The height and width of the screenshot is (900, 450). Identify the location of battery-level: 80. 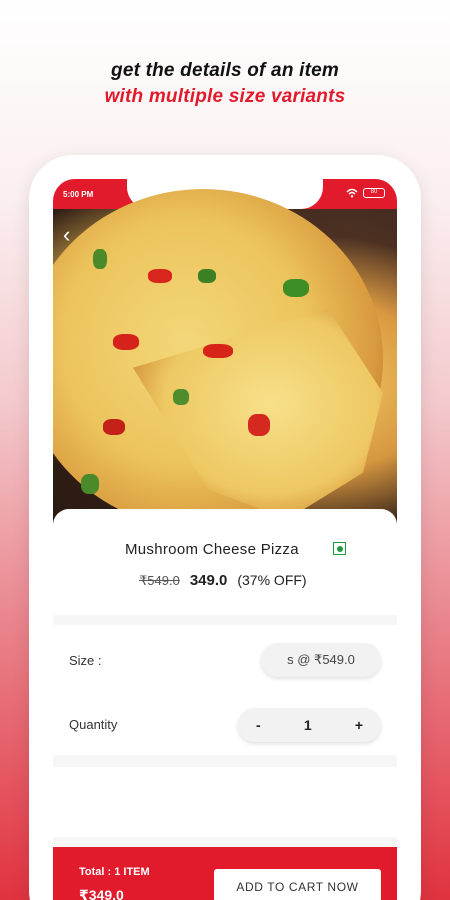
(374, 192).